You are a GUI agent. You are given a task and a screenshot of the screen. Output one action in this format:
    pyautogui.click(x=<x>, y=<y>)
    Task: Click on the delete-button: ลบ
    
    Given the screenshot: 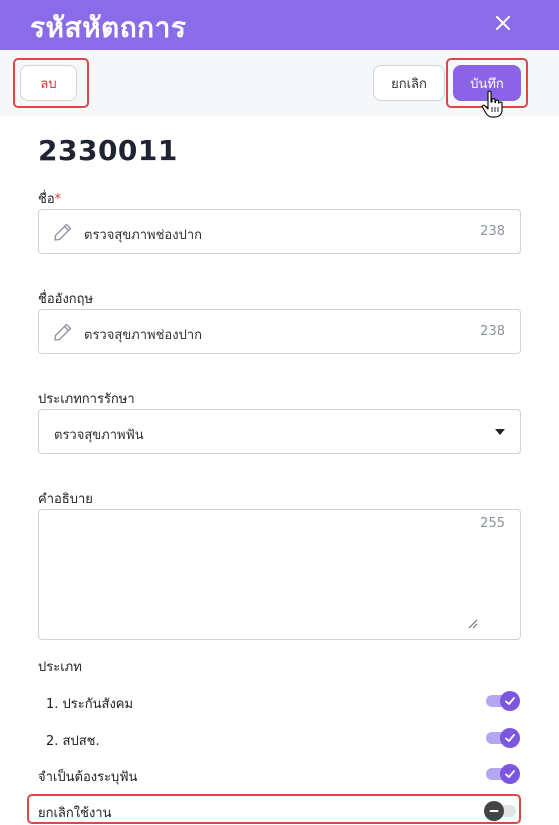 What is the action you would take?
    pyautogui.click(x=48, y=83)
    